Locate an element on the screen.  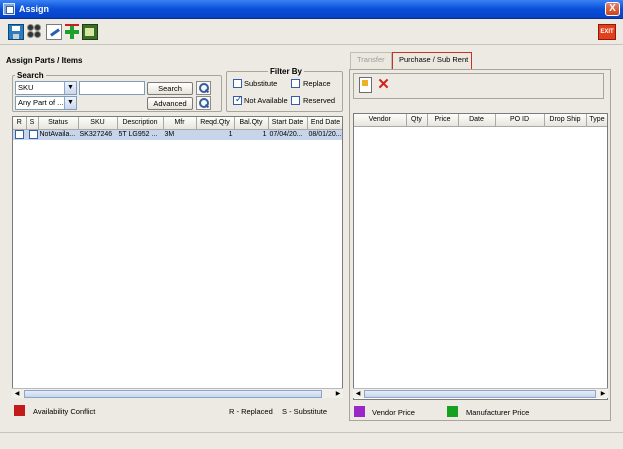
exit-button: EXIT is located at coordinates (607, 32).